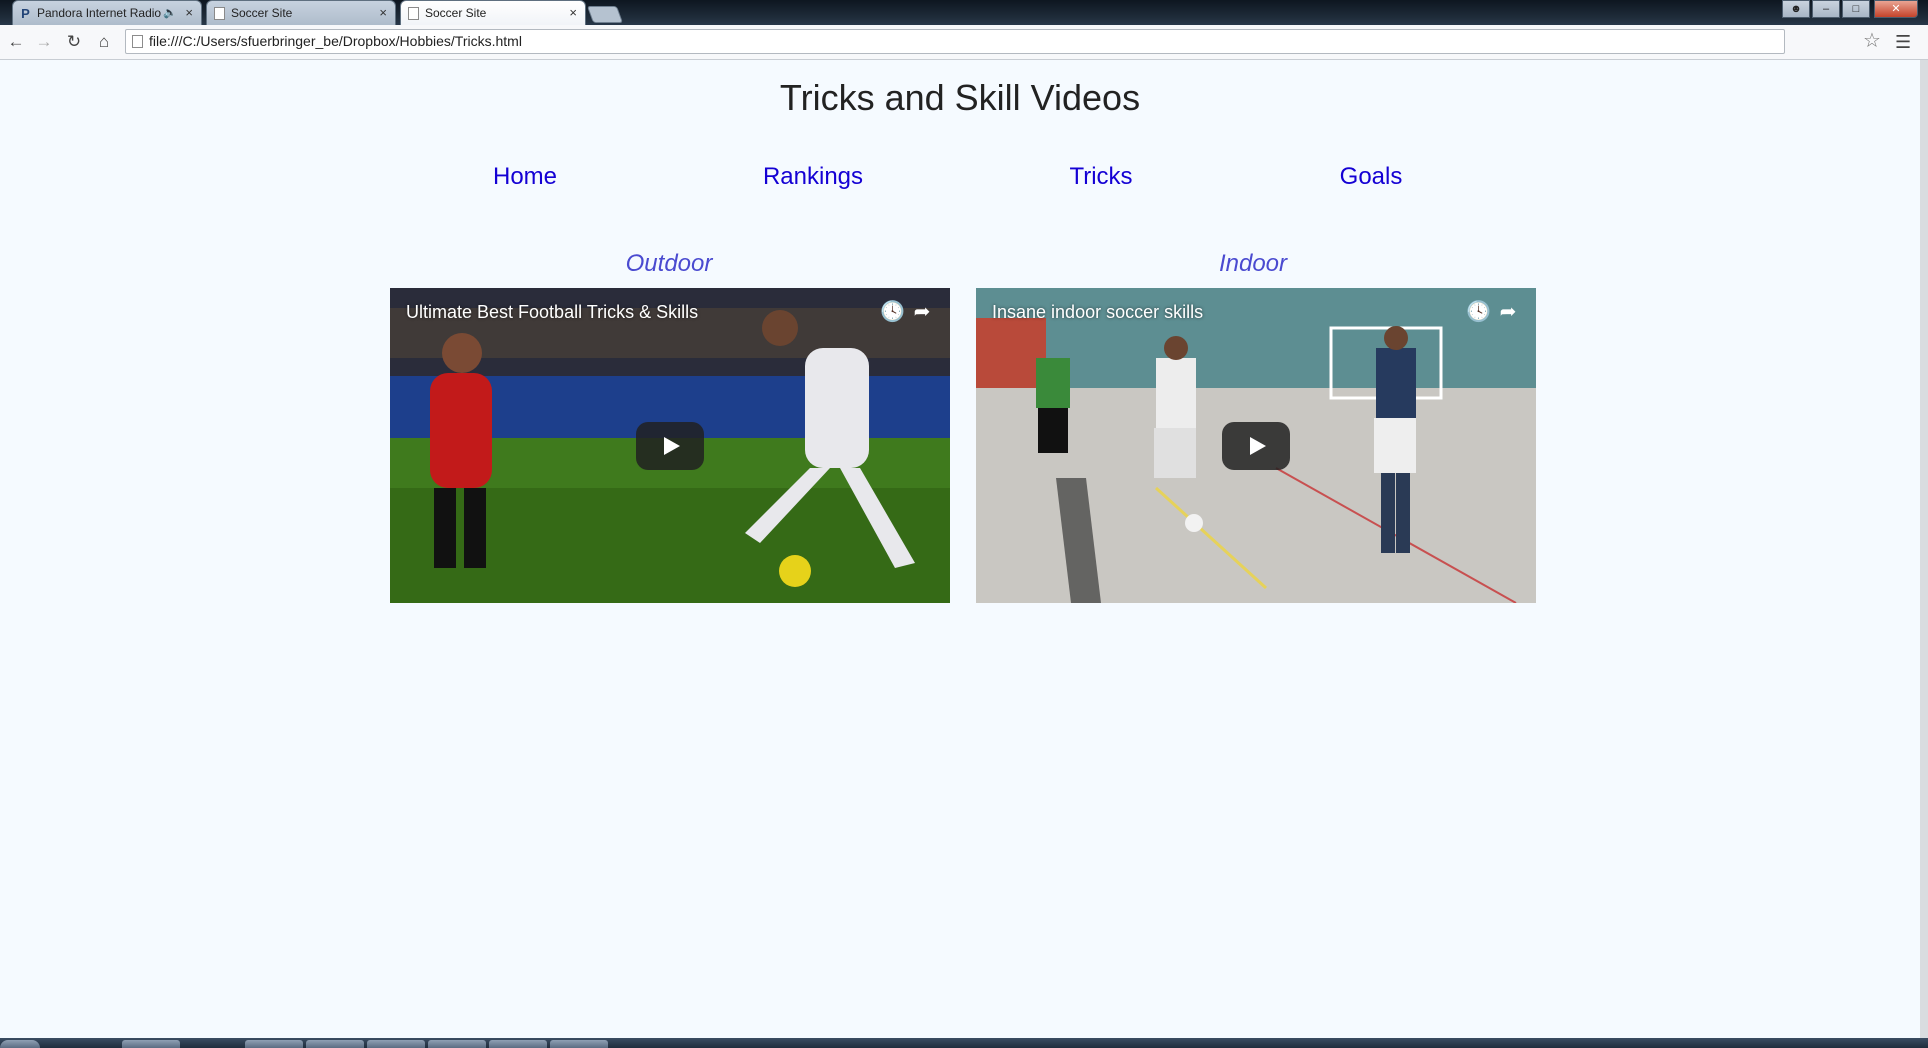 This screenshot has height=1048, width=1928. What do you see at coordinates (1100, 177) in the screenshot?
I see `nav-link-tricks: Tricks` at bounding box center [1100, 177].